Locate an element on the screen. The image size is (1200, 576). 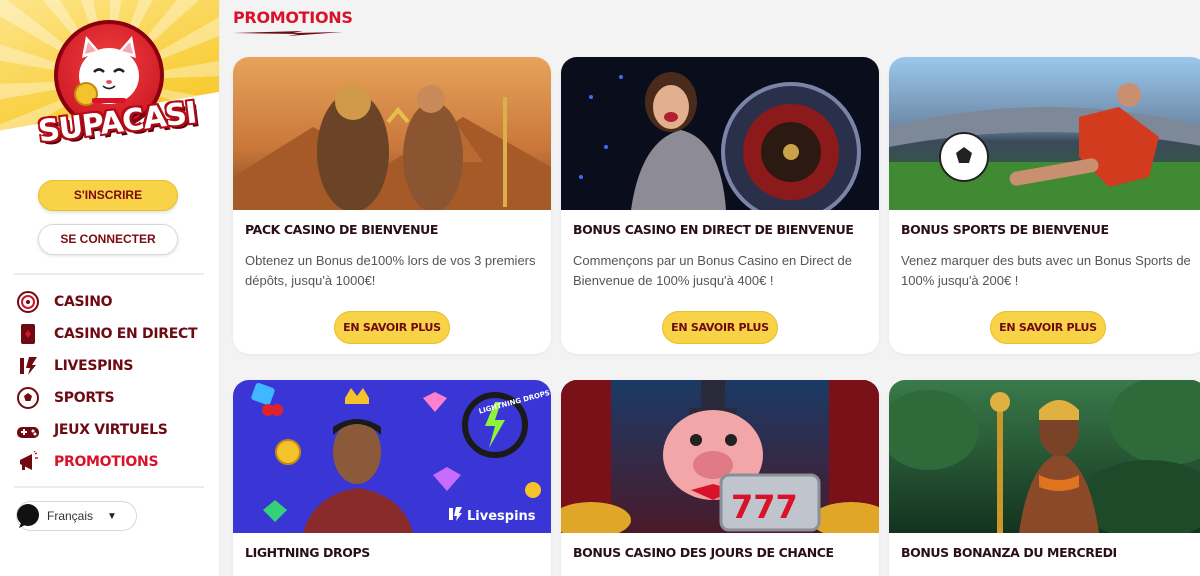
sidebar-nav: CASINO CASINO EN DIRECT LIVESPINS SPORTS is located at coordinates (111, 382).